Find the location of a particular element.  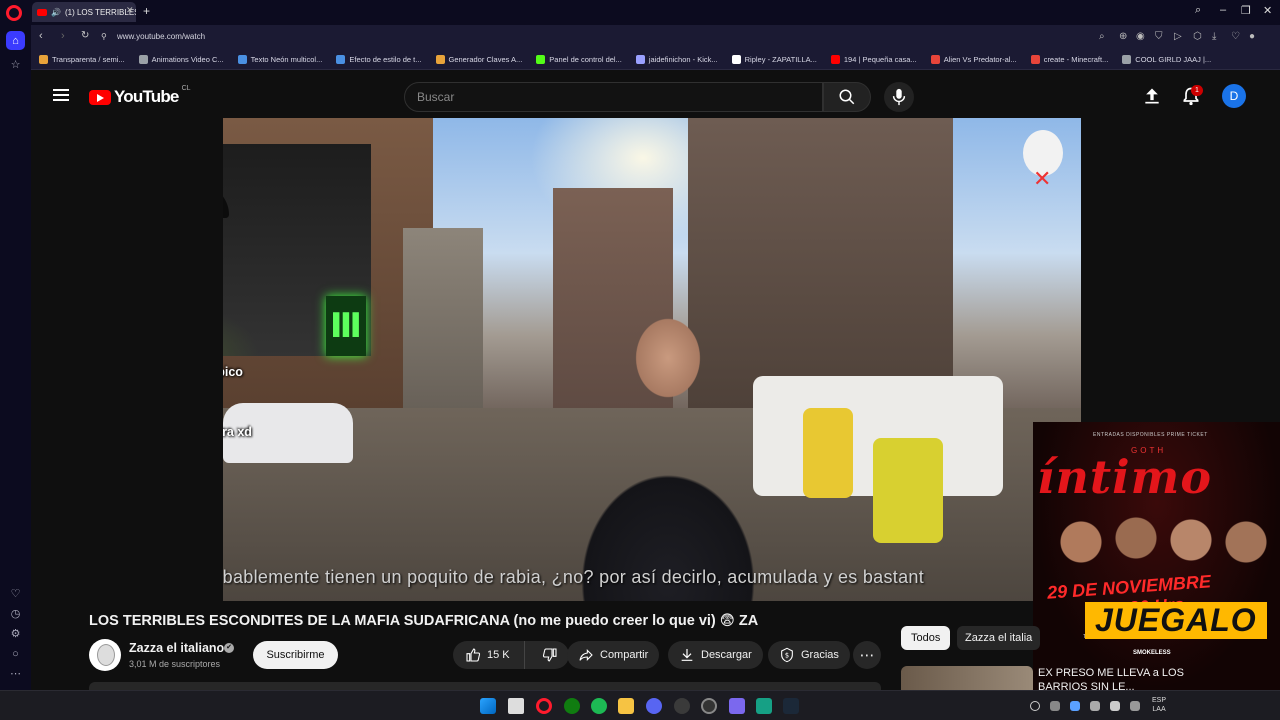

sidebar-history-icon: ◷ is located at coordinates (15, 613).